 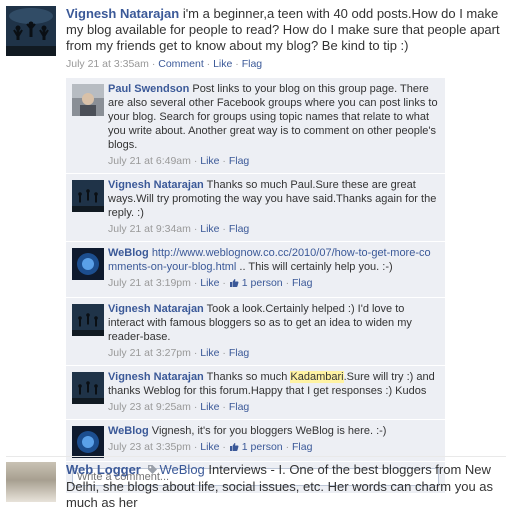 I want to click on comment-timestamp: July 21 at 3:19pm, so click(x=149, y=283).